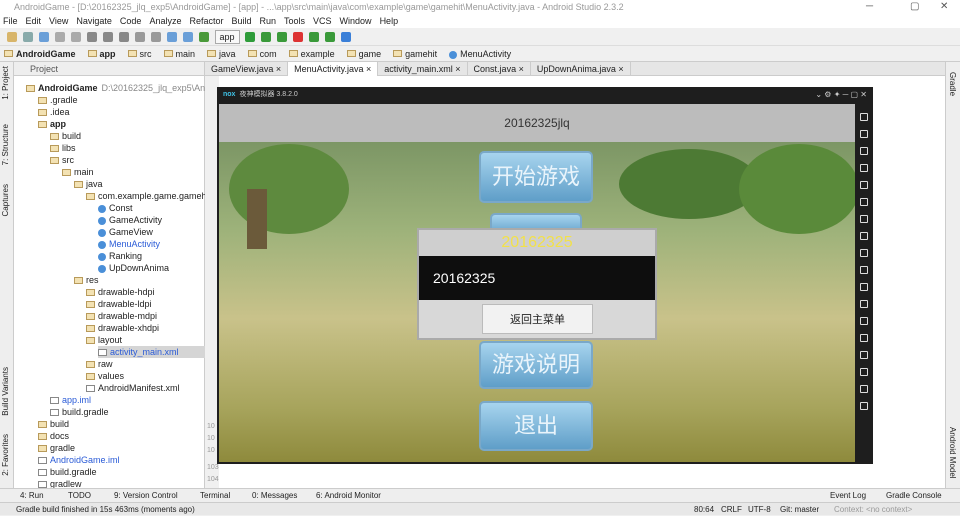  What do you see at coordinates (129, 244) in the screenshot?
I see `tree-item: MenuActivity` at bounding box center [129, 244].